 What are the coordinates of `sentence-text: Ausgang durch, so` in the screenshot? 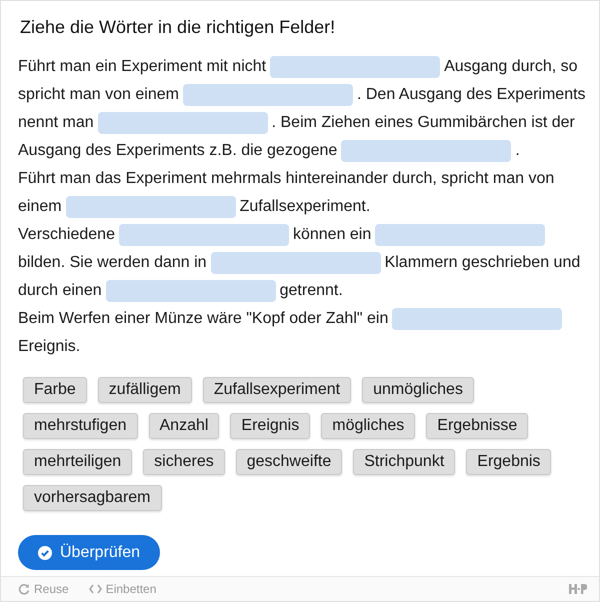 It's located at (511, 67).